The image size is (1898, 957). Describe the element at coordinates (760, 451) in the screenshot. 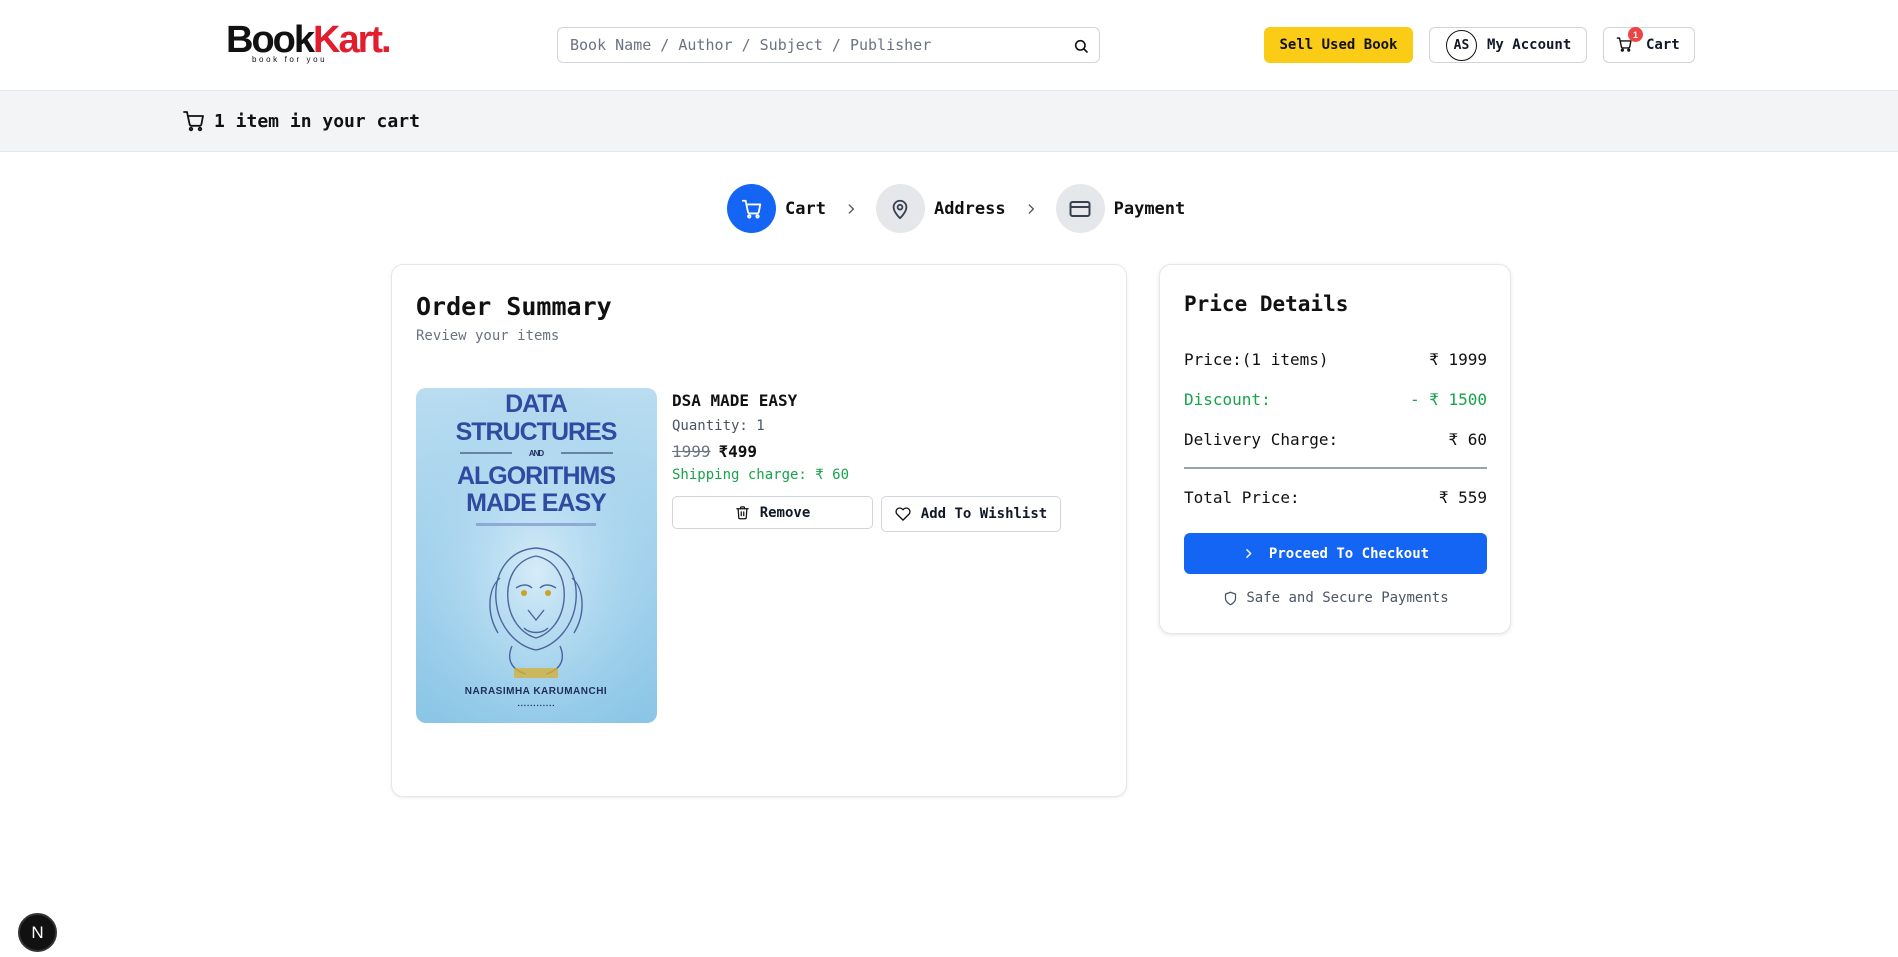

I see `item-price: 1999 ₹499` at that location.